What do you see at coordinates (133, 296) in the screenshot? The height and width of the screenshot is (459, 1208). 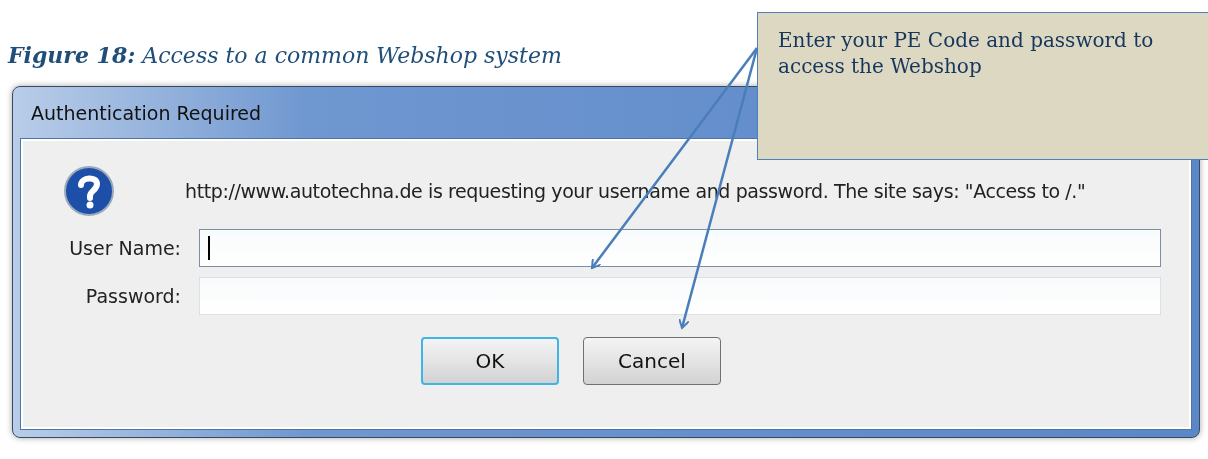 I see `field-label: Password:` at bounding box center [133, 296].